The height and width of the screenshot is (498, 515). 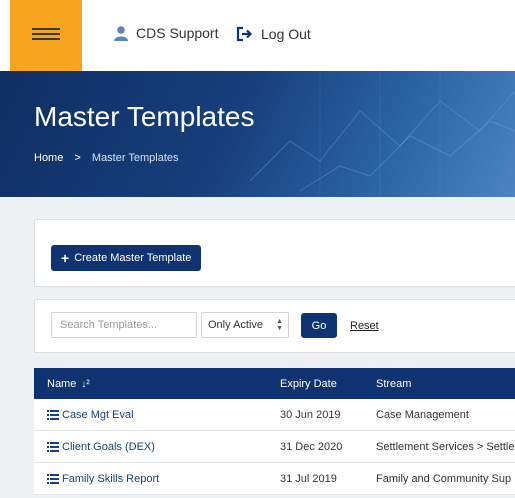 I want to click on table-header: Name ↓² Expiry Date Stream, so click(x=274, y=383).